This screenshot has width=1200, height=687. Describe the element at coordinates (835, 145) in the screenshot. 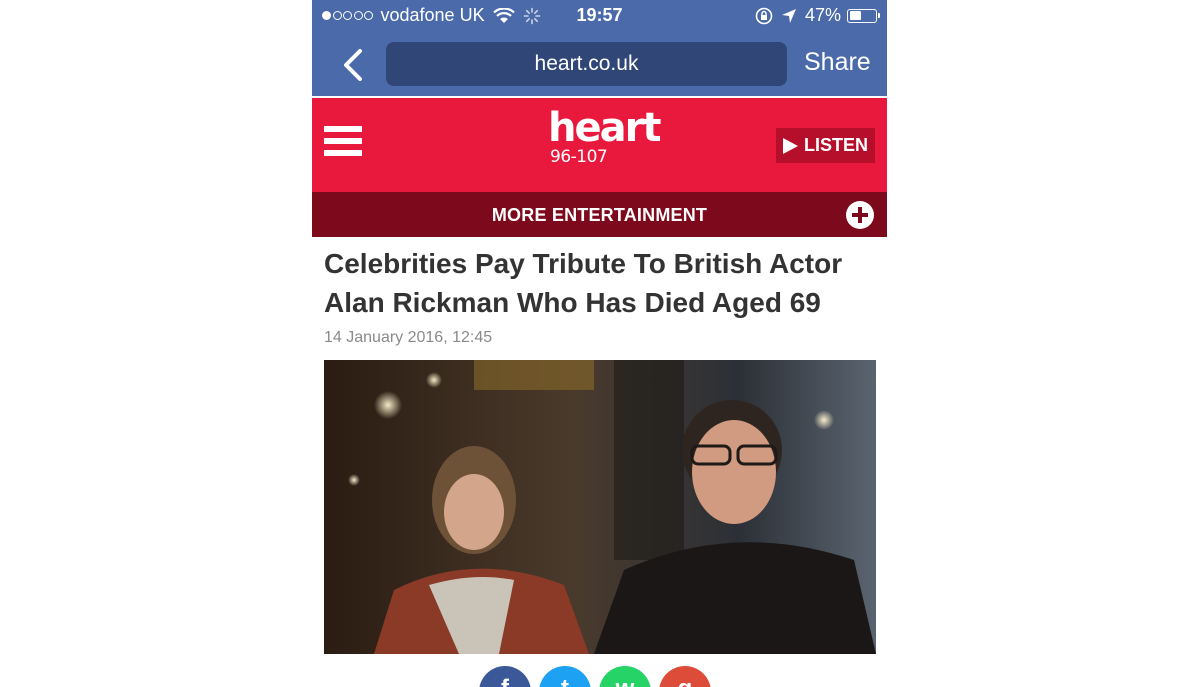

I see `listen-label: LISTEN` at that location.